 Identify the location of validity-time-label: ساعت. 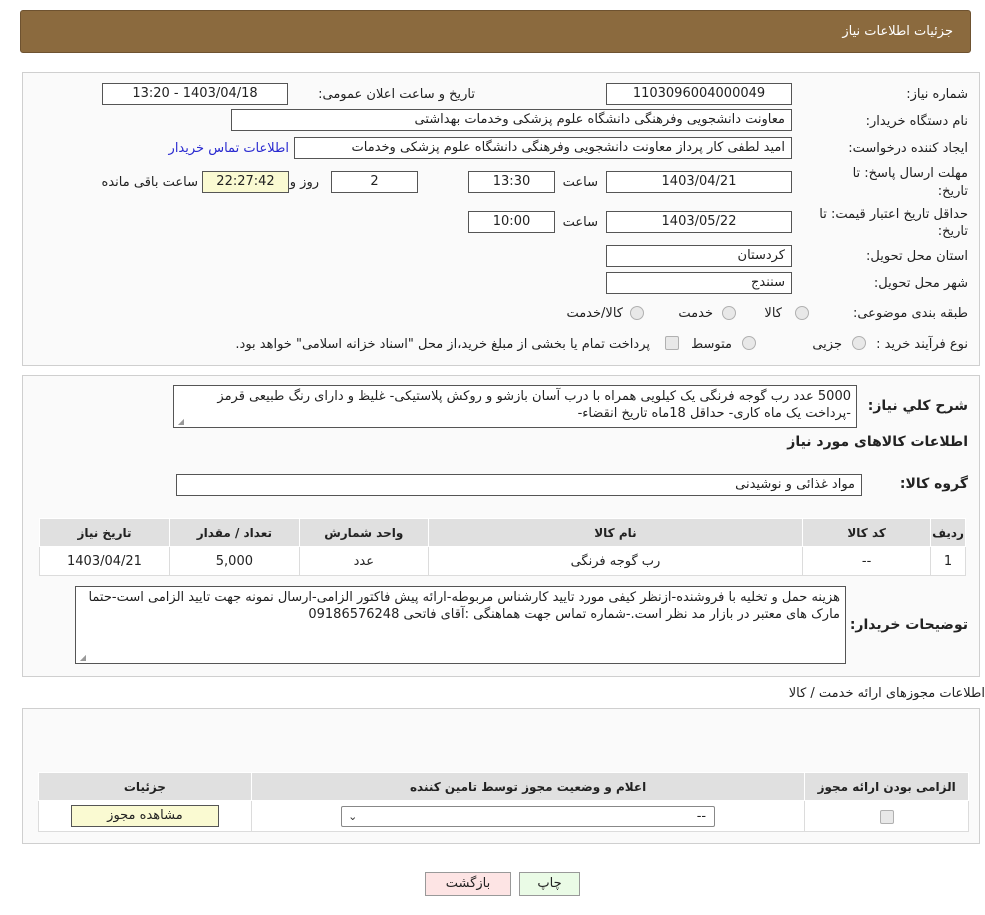
(580, 222).